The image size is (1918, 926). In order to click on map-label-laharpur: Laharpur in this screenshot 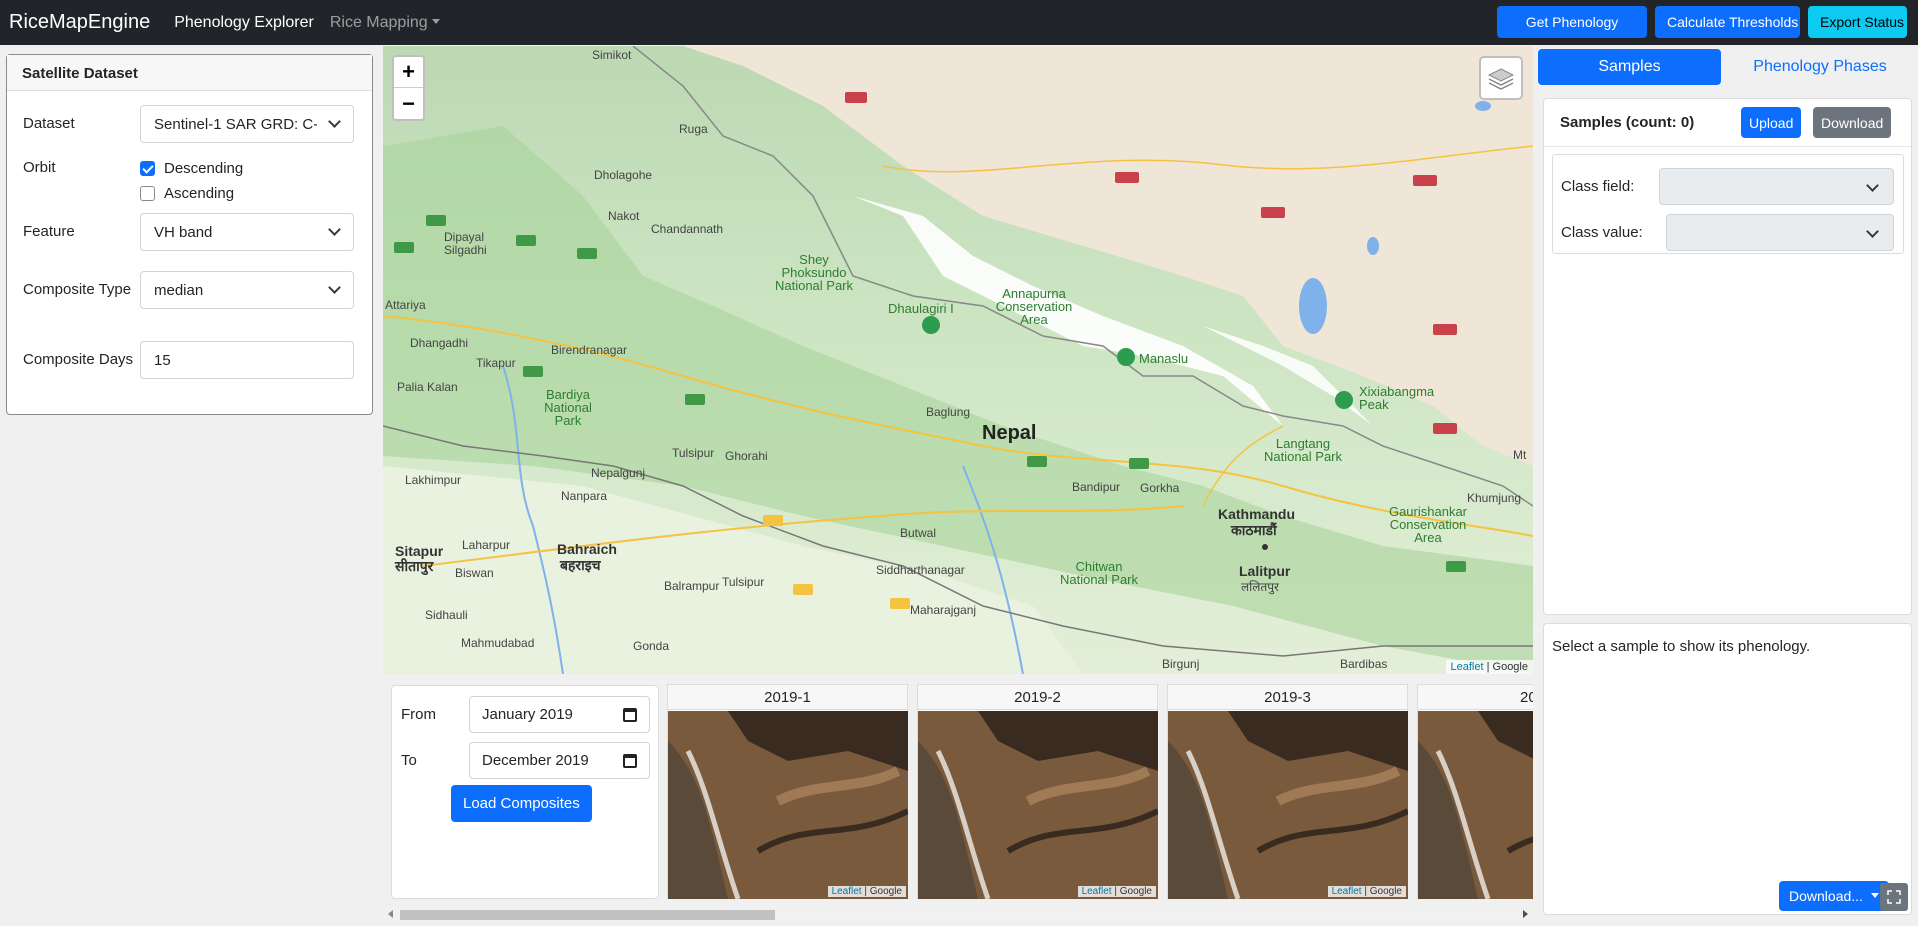, I will do `click(486, 545)`.